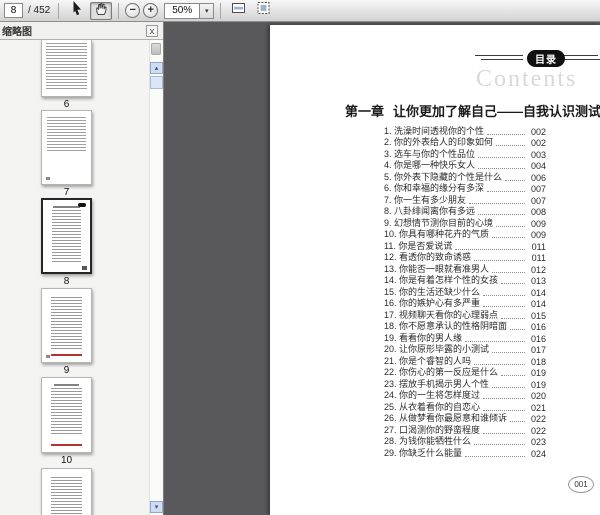 Image resolution: width=600 pixels, height=515 pixels. What do you see at coordinates (538, 315) in the screenshot?
I see `toc-item-page: 015` at bounding box center [538, 315].